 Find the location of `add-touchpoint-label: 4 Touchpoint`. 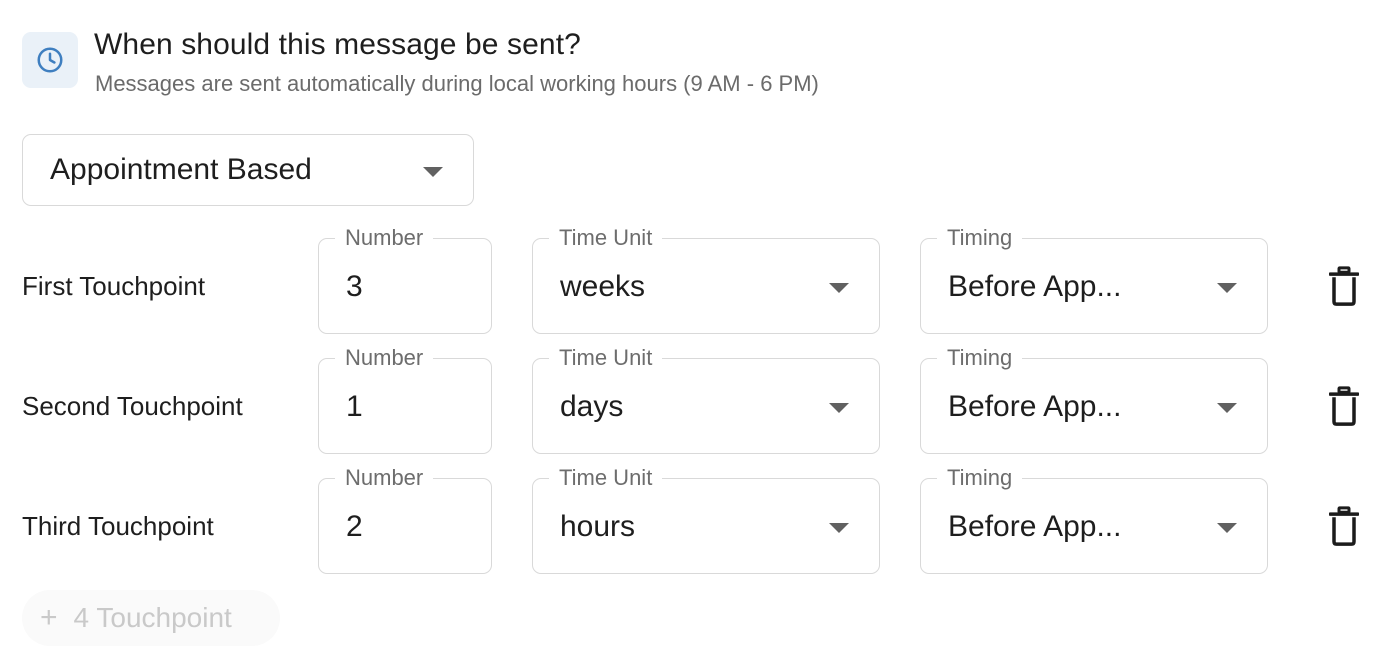

add-touchpoint-label: 4 Touchpoint is located at coordinates (152, 617).